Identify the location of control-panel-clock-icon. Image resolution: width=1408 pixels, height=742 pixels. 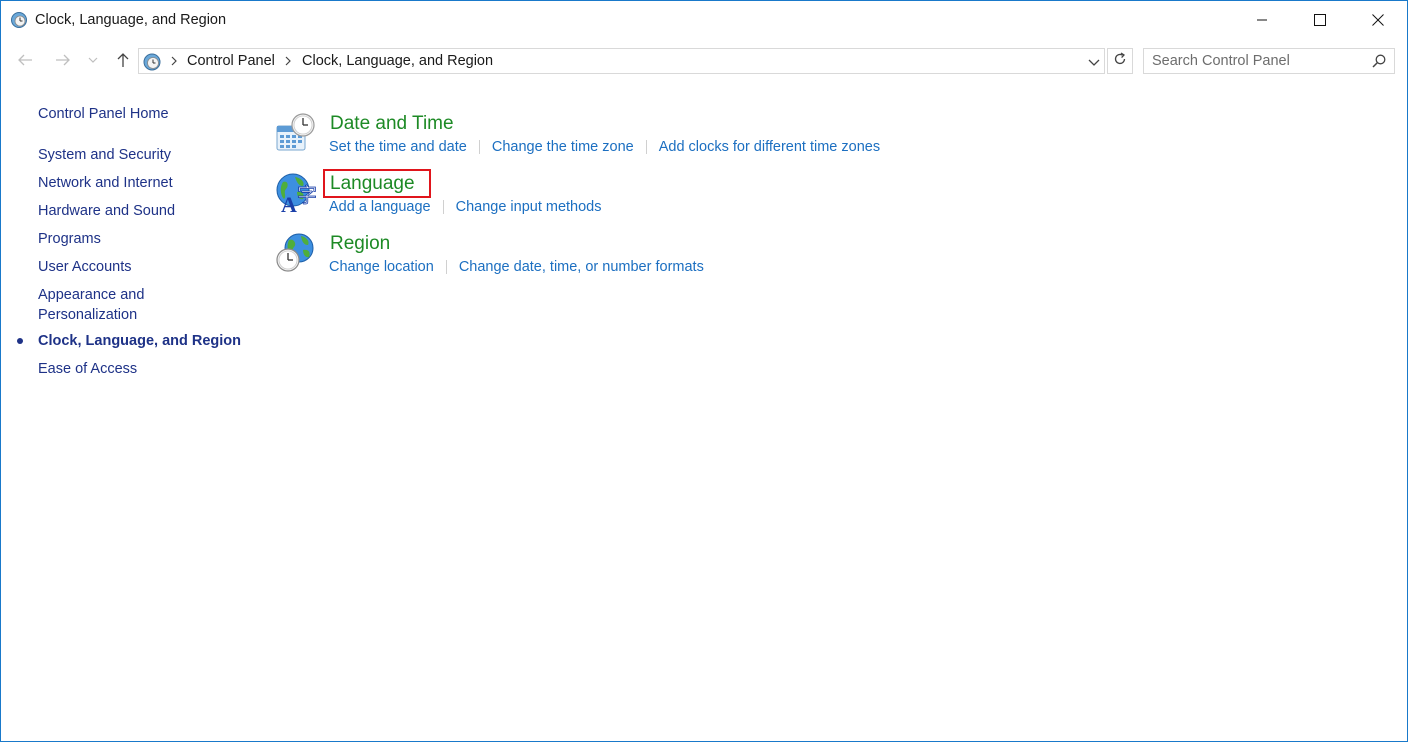
(19, 20).